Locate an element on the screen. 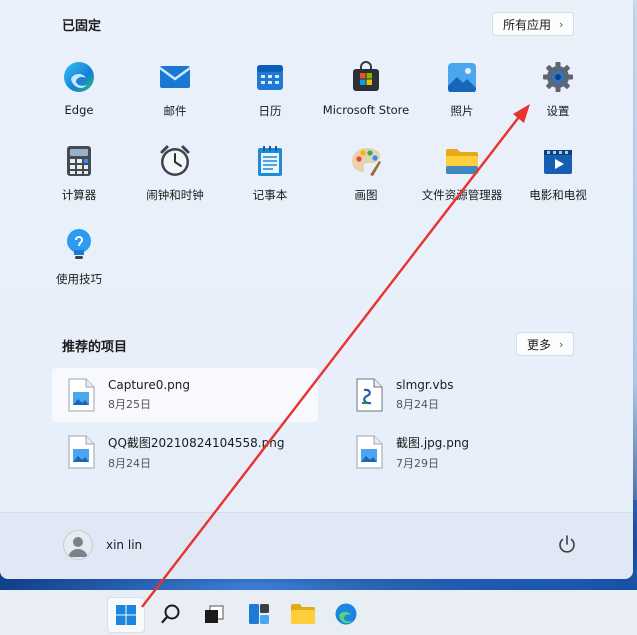 The image size is (637, 635). photos-icon is located at coordinates (462, 77).